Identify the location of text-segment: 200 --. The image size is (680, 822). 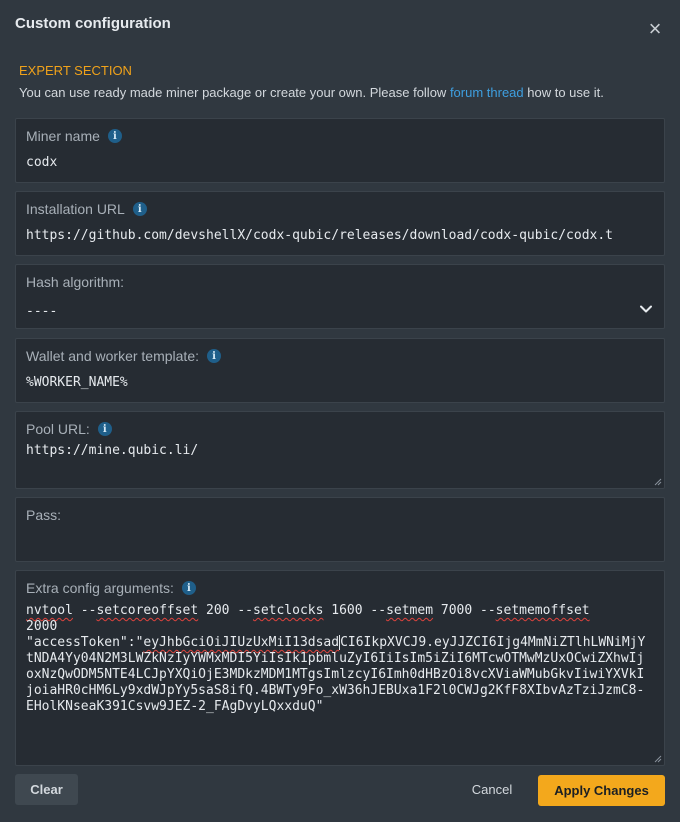
(225, 610).